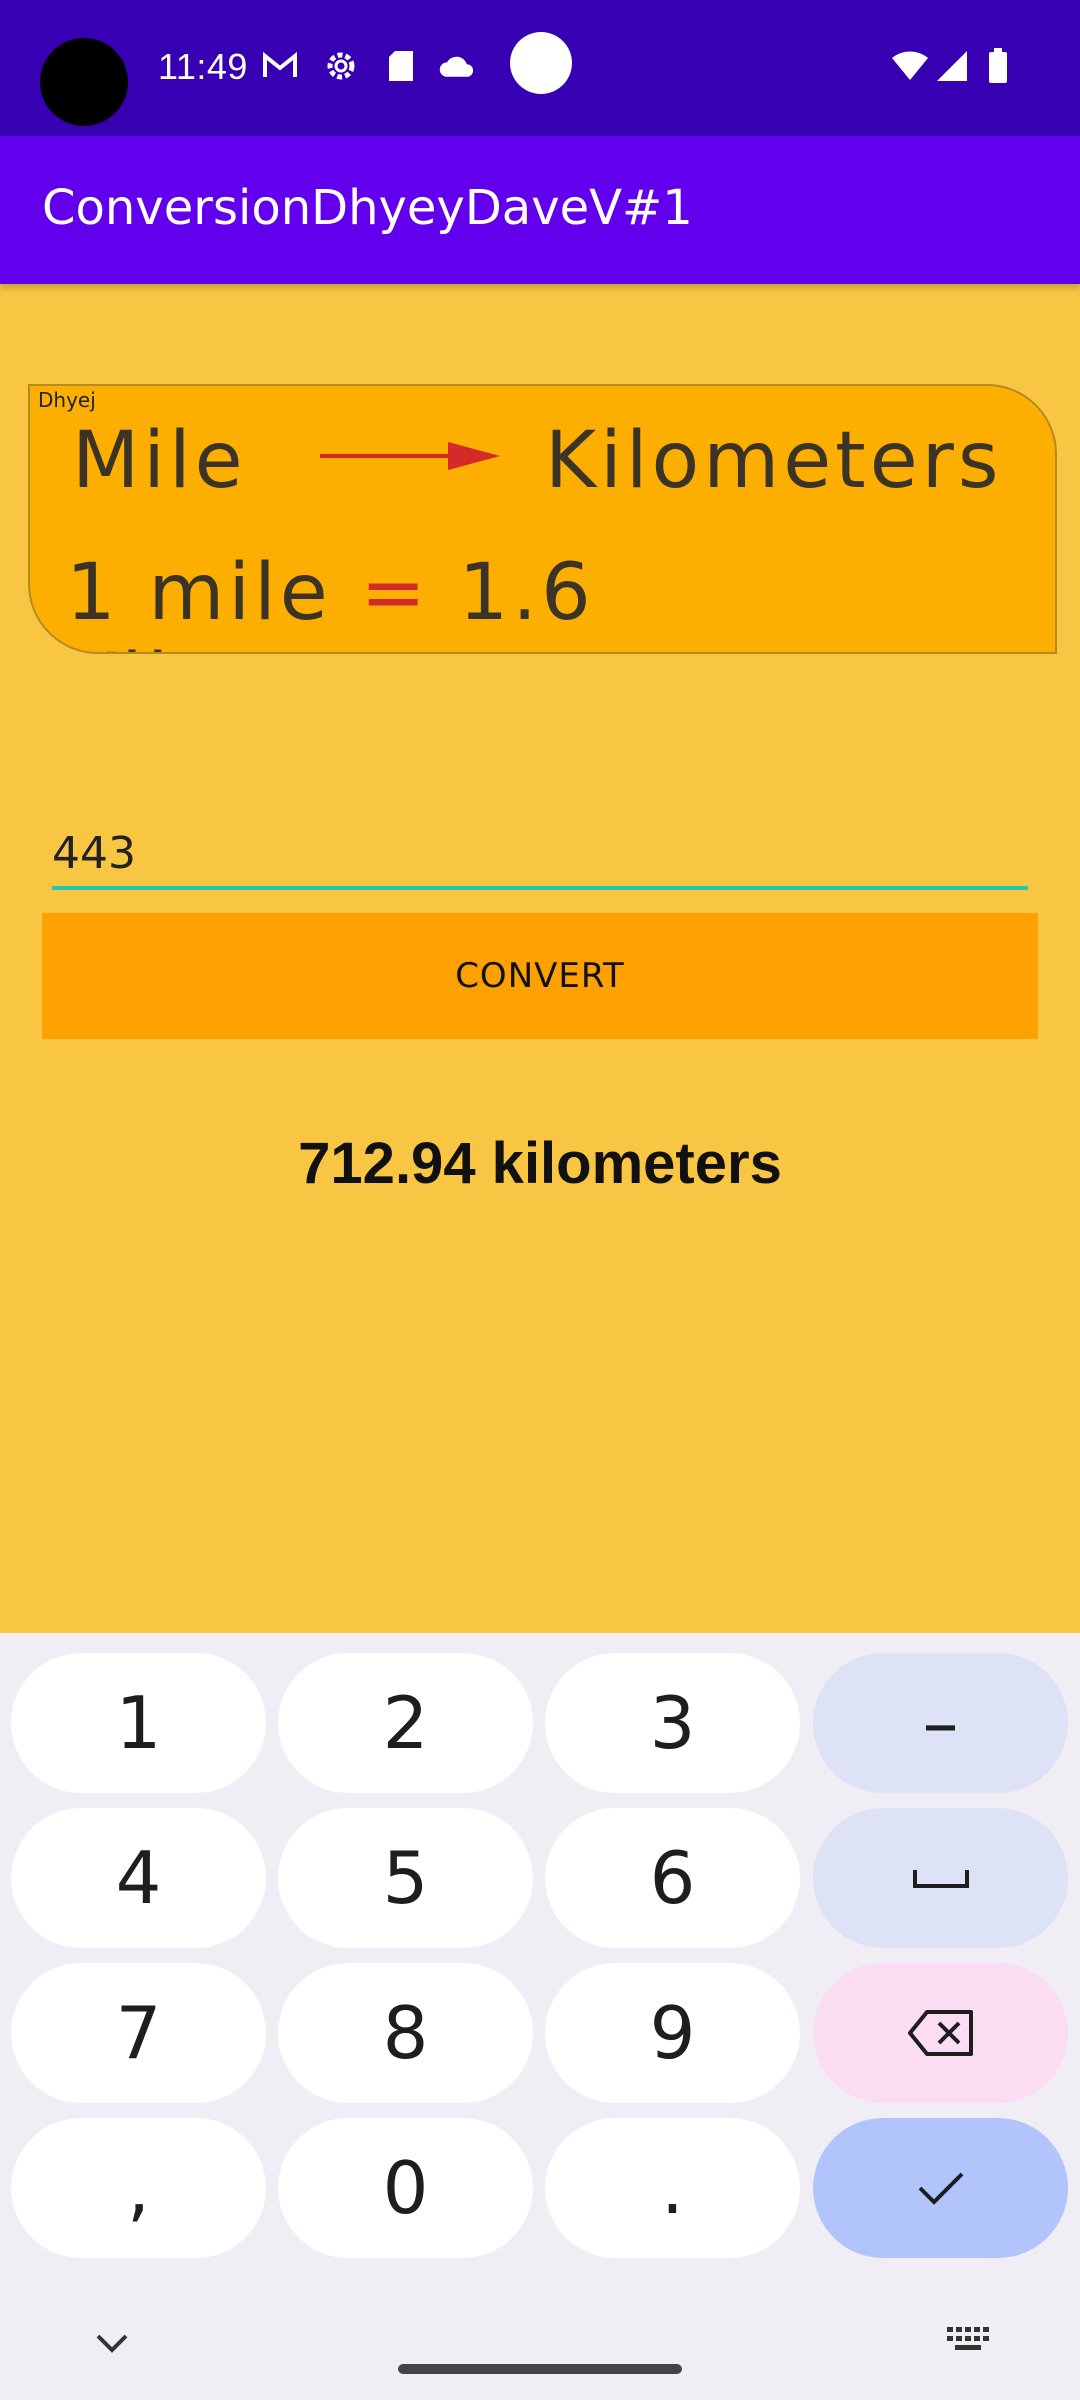 This screenshot has width=1080, height=2400. Describe the element at coordinates (672, 1723) in the screenshot. I see `key-3: 3` at that location.